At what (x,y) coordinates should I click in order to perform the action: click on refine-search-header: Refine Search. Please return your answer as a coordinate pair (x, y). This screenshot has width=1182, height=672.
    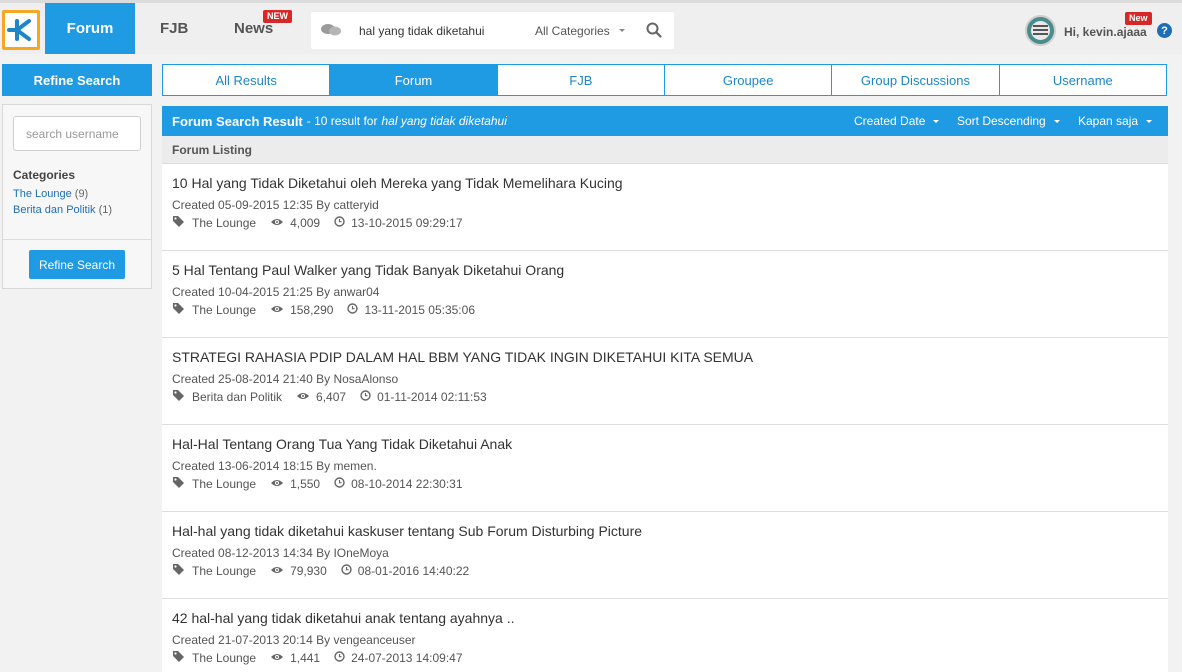
    Looking at the image, I should click on (77, 80).